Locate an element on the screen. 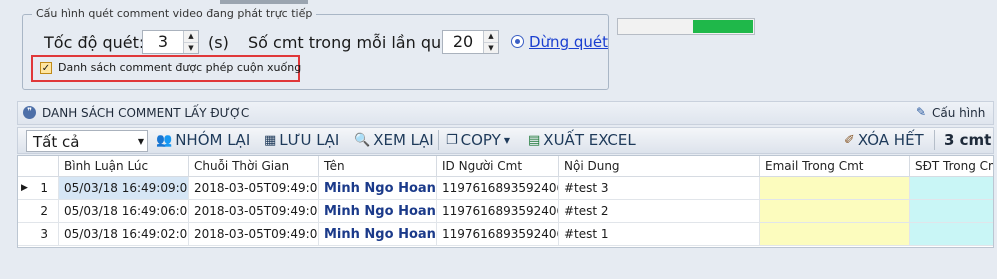 The height and width of the screenshot is (279, 997). delete-all-button: ✐ XÓA HẾT is located at coordinates (884, 140).